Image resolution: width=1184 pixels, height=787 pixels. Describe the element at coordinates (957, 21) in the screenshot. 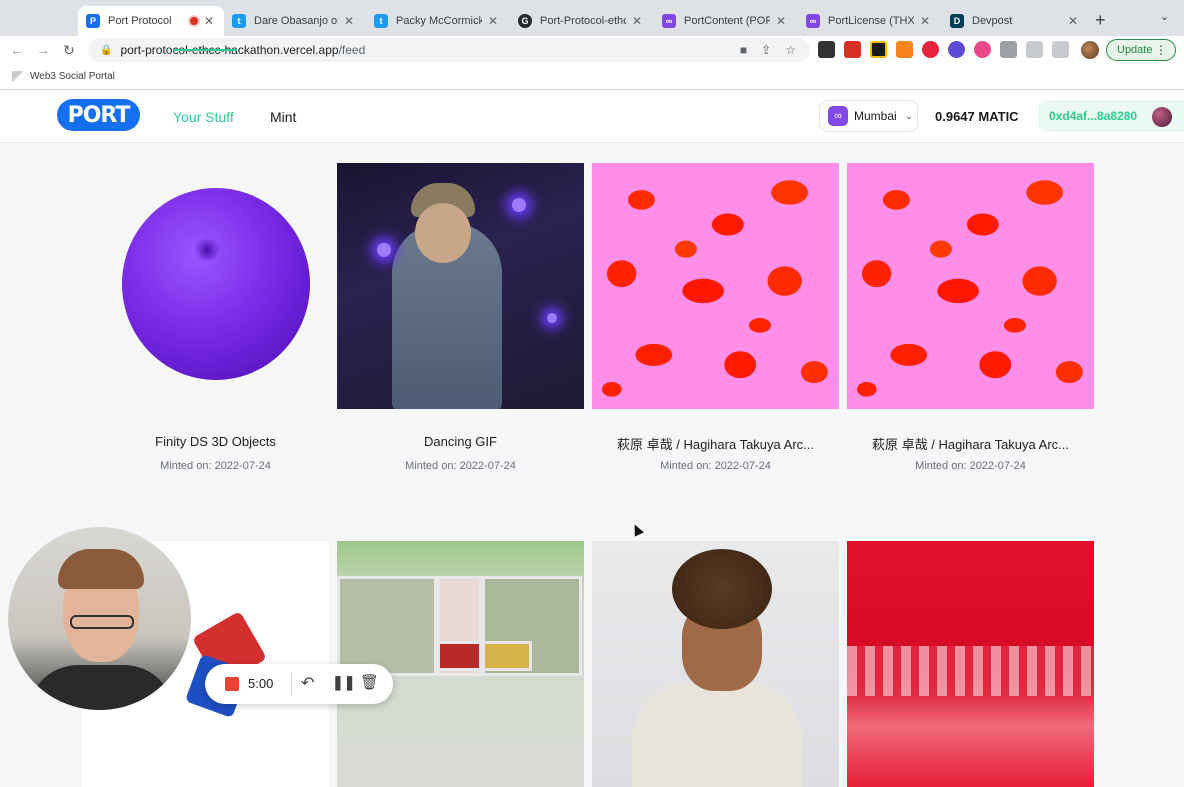

I see `devpost-favicon-icon: D` at that location.